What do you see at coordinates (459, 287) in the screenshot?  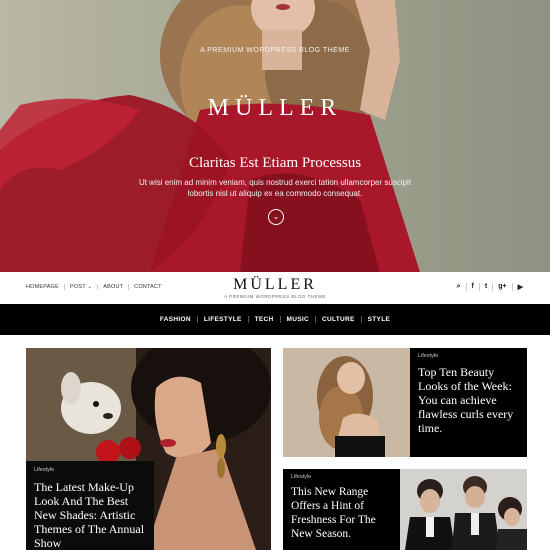 I see `search-icon: ⌕` at bounding box center [459, 287].